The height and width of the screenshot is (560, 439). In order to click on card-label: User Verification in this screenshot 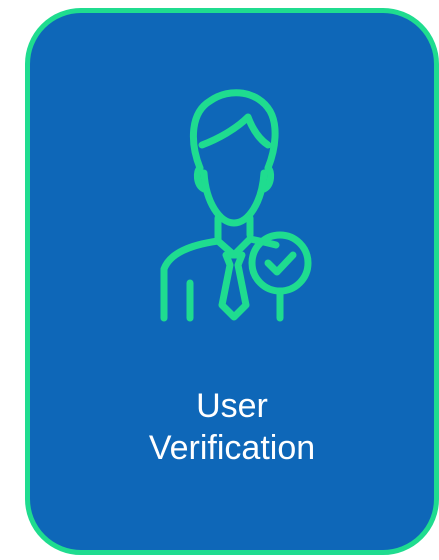, I will do `click(232, 427)`.